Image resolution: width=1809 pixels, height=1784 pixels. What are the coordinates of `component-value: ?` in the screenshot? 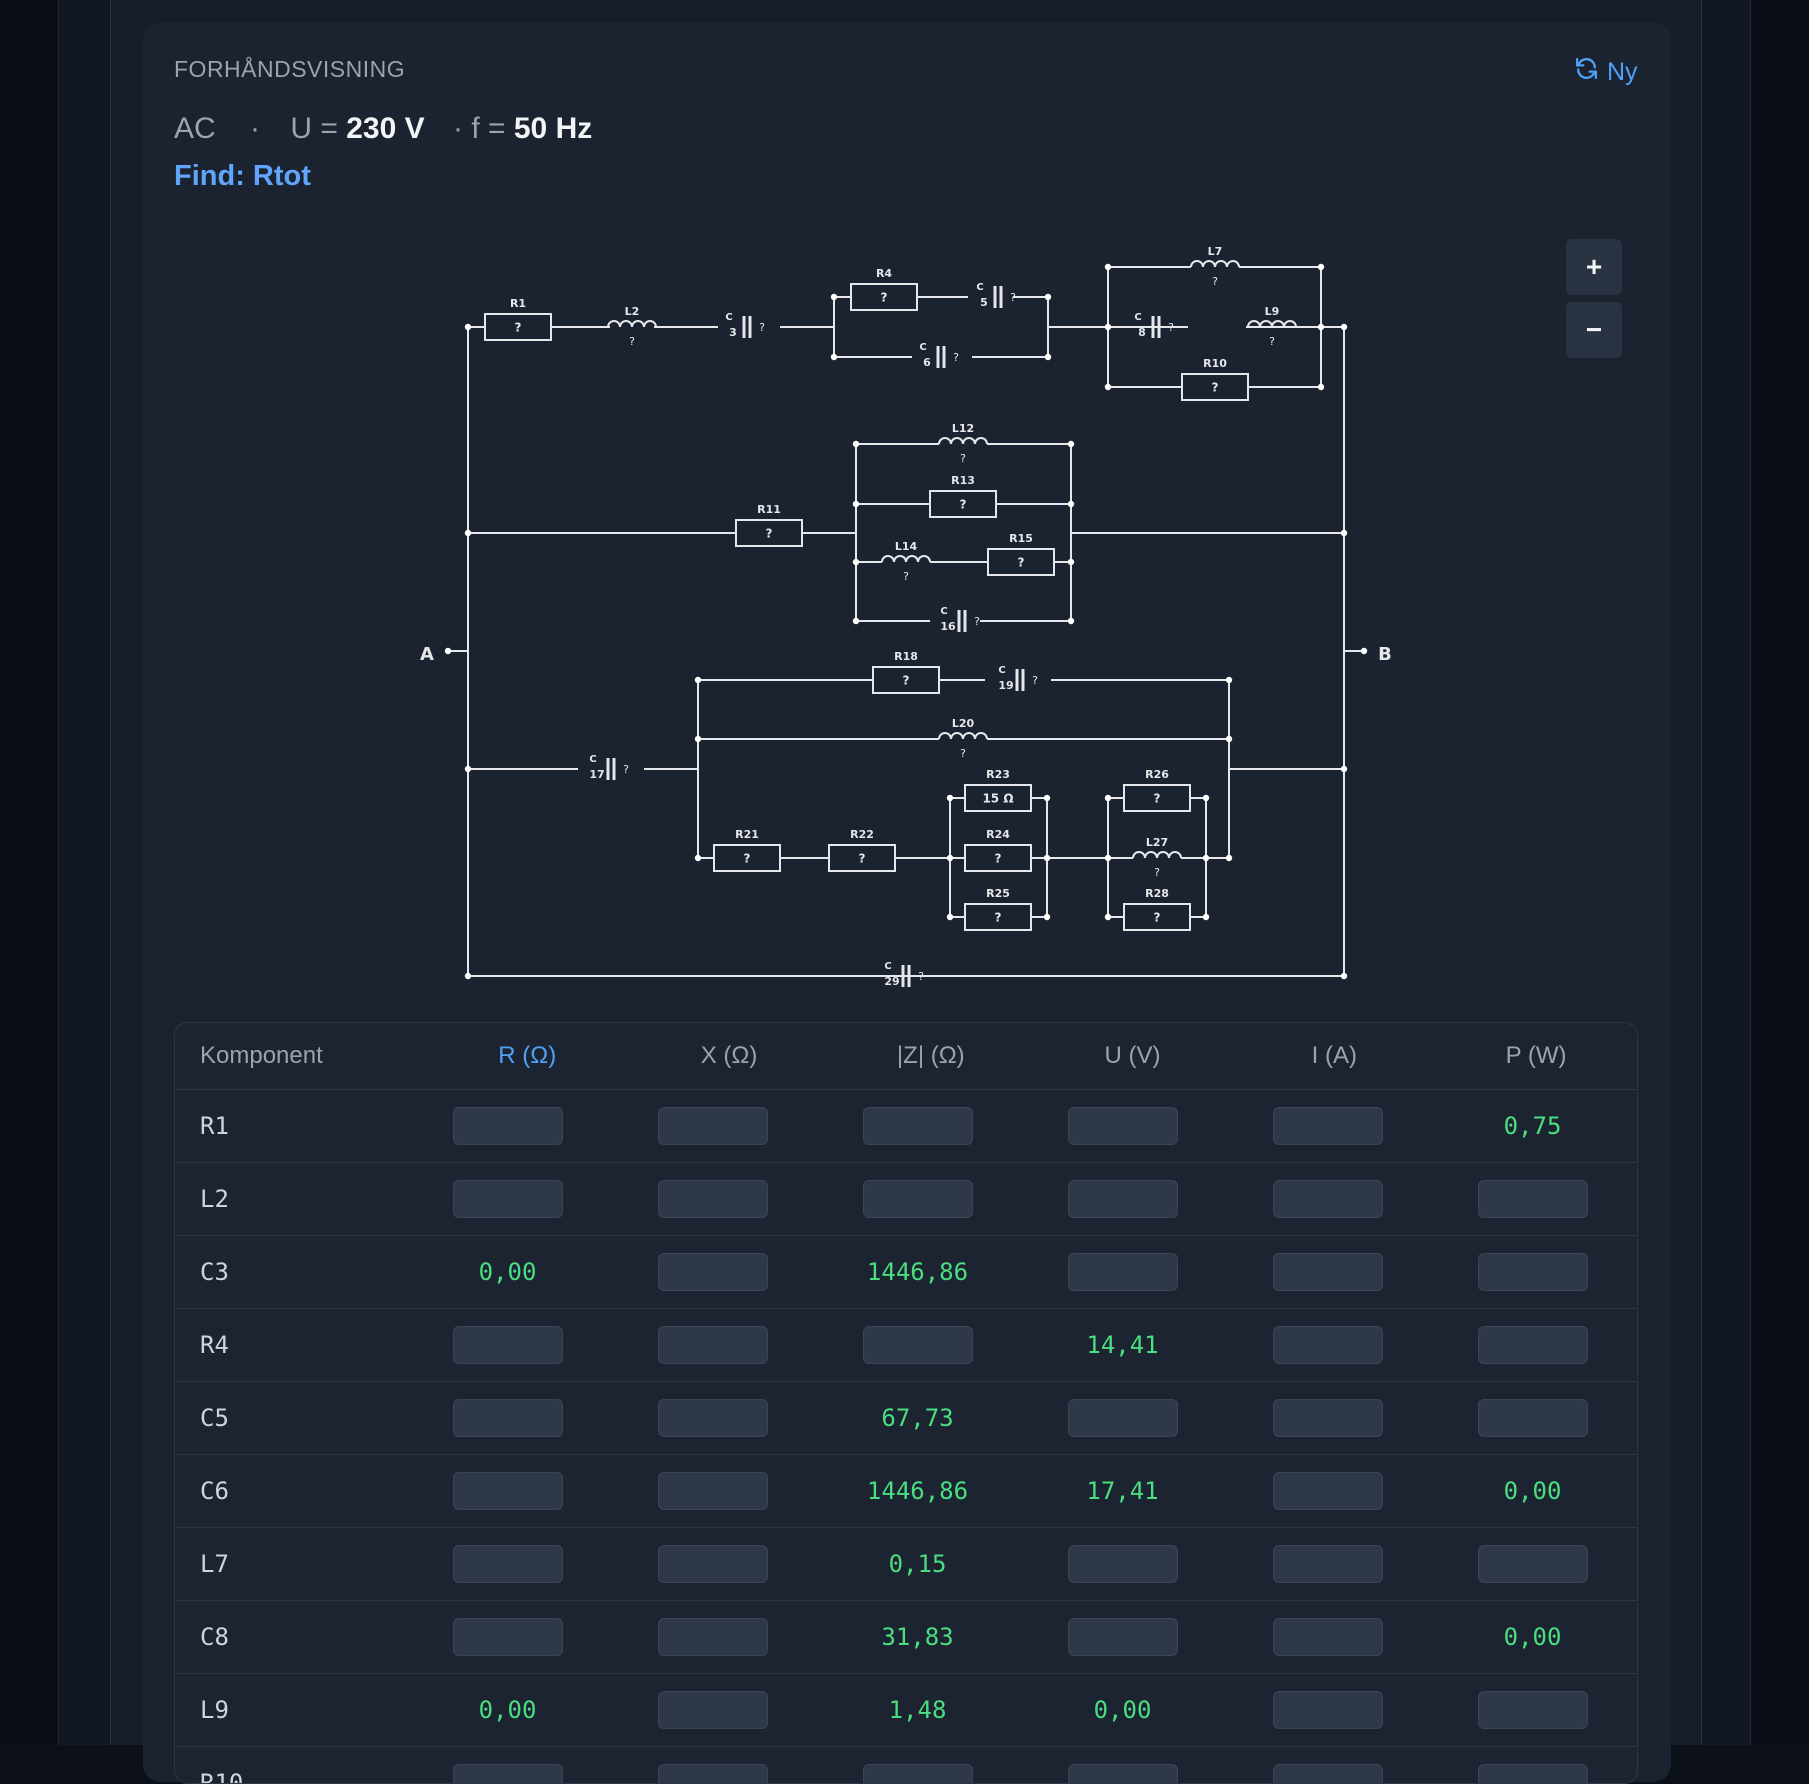 It's located at (884, 298).